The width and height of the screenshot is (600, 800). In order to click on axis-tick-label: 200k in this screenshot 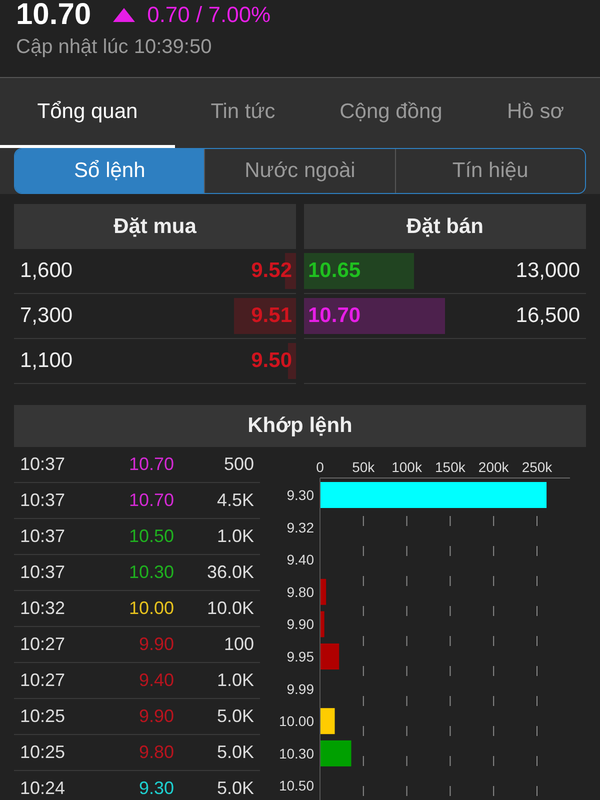, I will do `click(493, 467)`.